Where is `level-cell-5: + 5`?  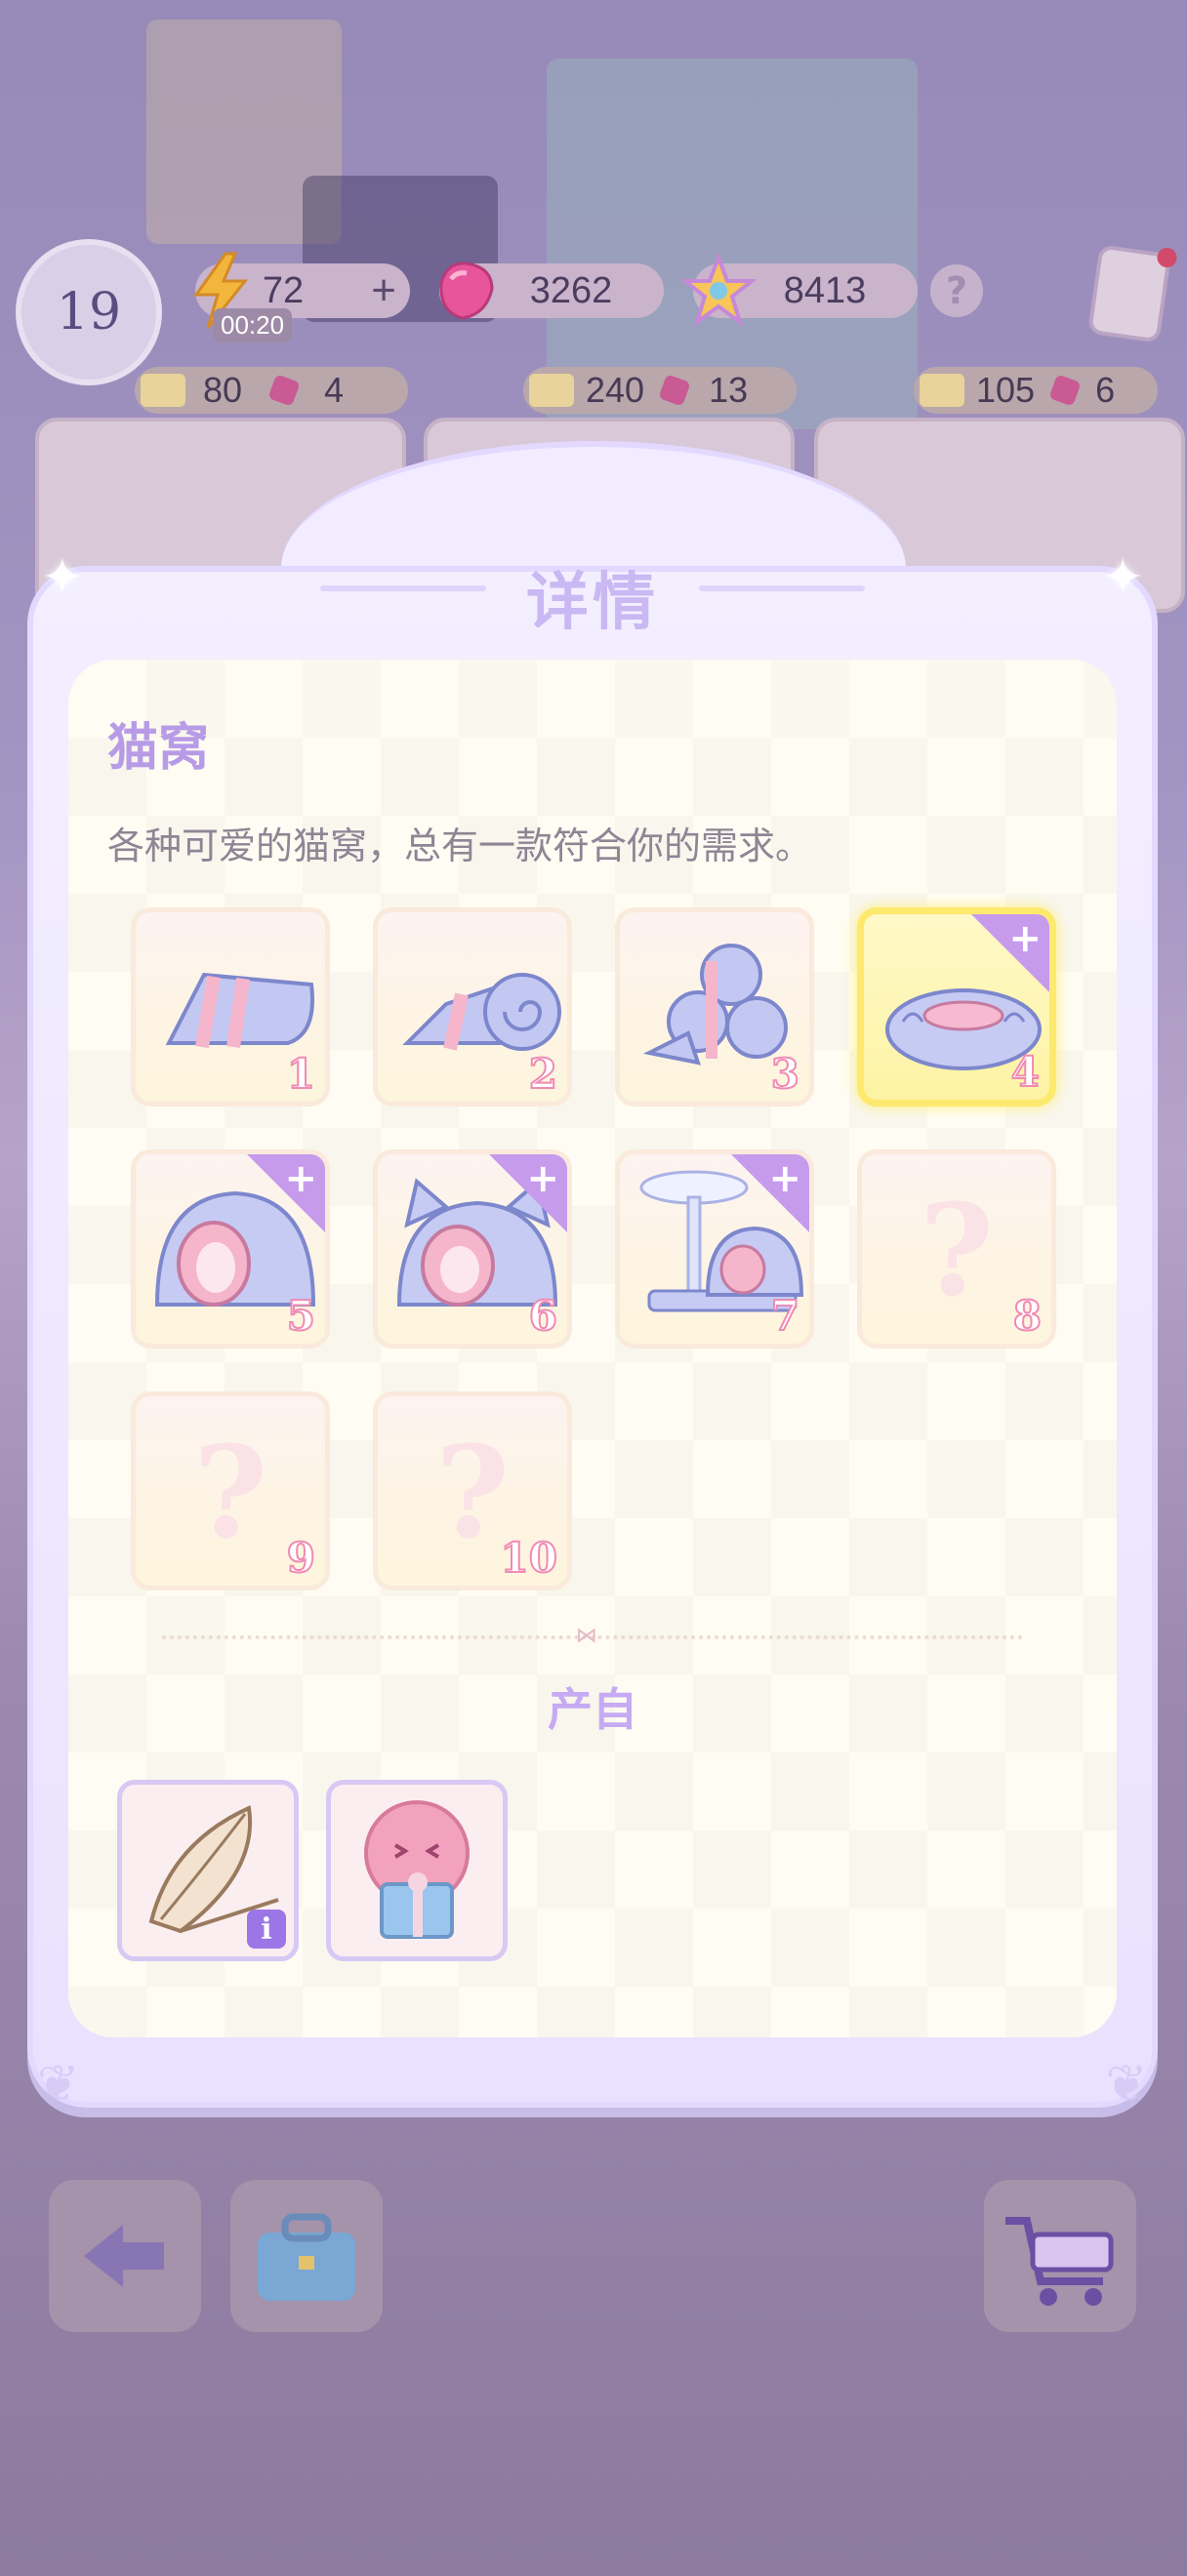
level-cell-5: + 5 is located at coordinates (230, 1248).